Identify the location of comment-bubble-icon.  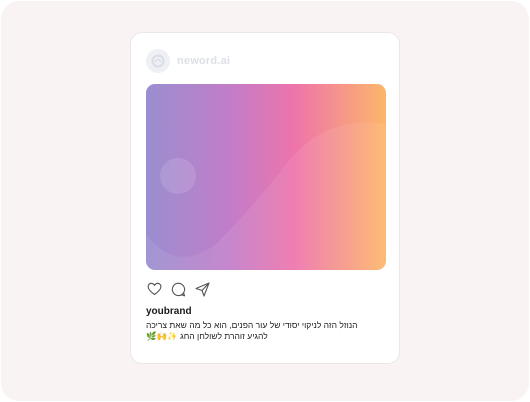
(178, 289).